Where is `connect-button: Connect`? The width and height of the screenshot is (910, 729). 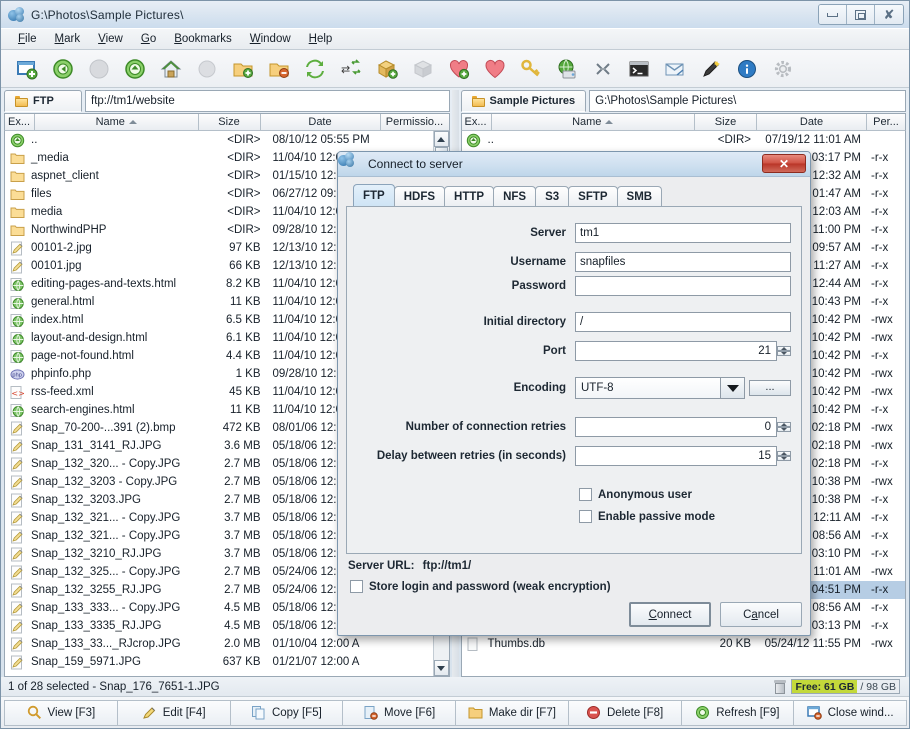
connect-button: Connect is located at coordinates (670, 614).